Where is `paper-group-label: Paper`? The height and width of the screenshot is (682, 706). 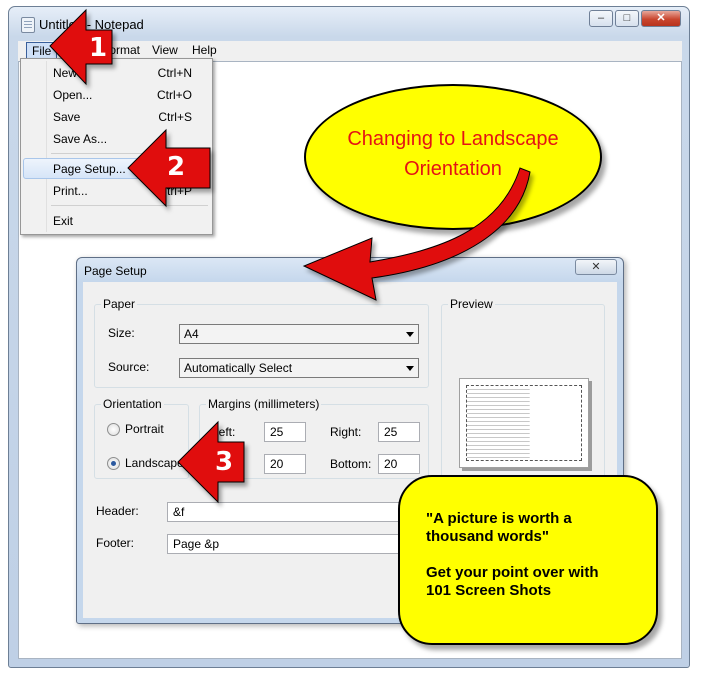
paper-group-label: Paper is located at coordinates (119, 304).